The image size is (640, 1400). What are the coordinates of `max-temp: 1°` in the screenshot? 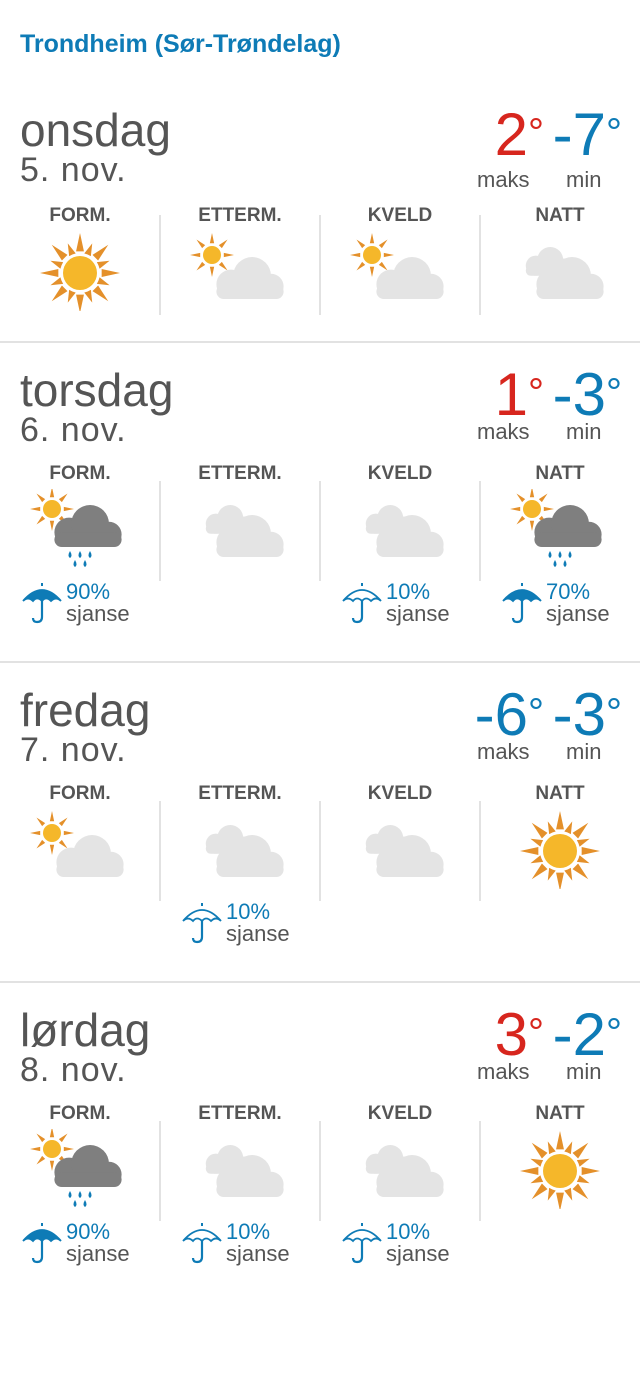 It's located at (519, 394).